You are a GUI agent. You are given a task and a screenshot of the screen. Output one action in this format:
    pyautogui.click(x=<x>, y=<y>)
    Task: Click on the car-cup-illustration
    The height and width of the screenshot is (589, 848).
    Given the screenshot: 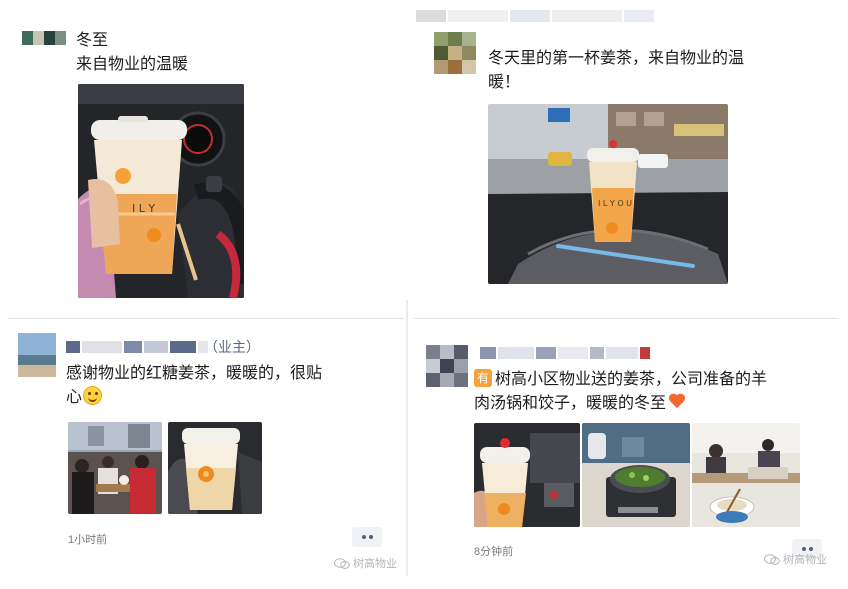 What is the action you would take?
    pyautogui.click(x=527, y=475)
    